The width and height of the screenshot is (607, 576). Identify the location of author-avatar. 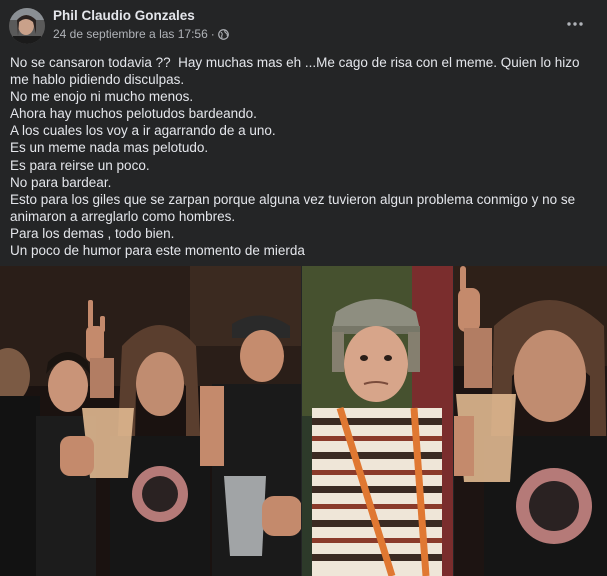
(27, 26).